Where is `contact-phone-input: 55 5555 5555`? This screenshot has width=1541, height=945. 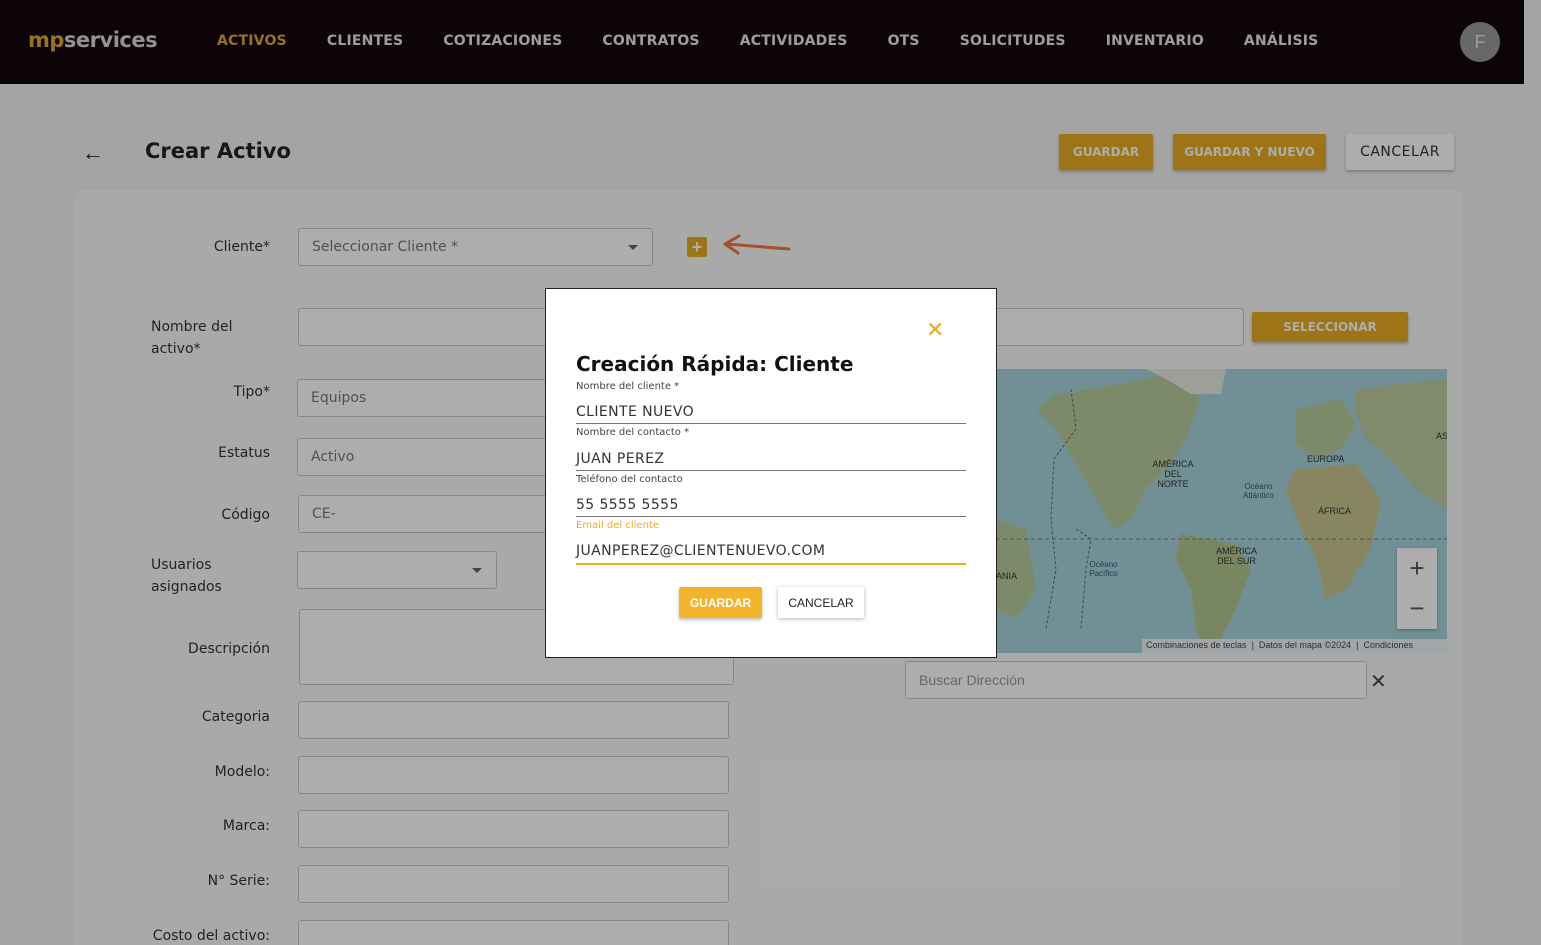 contact-phone-input: 55 5555 5555 is located at coordinates (771, 505).